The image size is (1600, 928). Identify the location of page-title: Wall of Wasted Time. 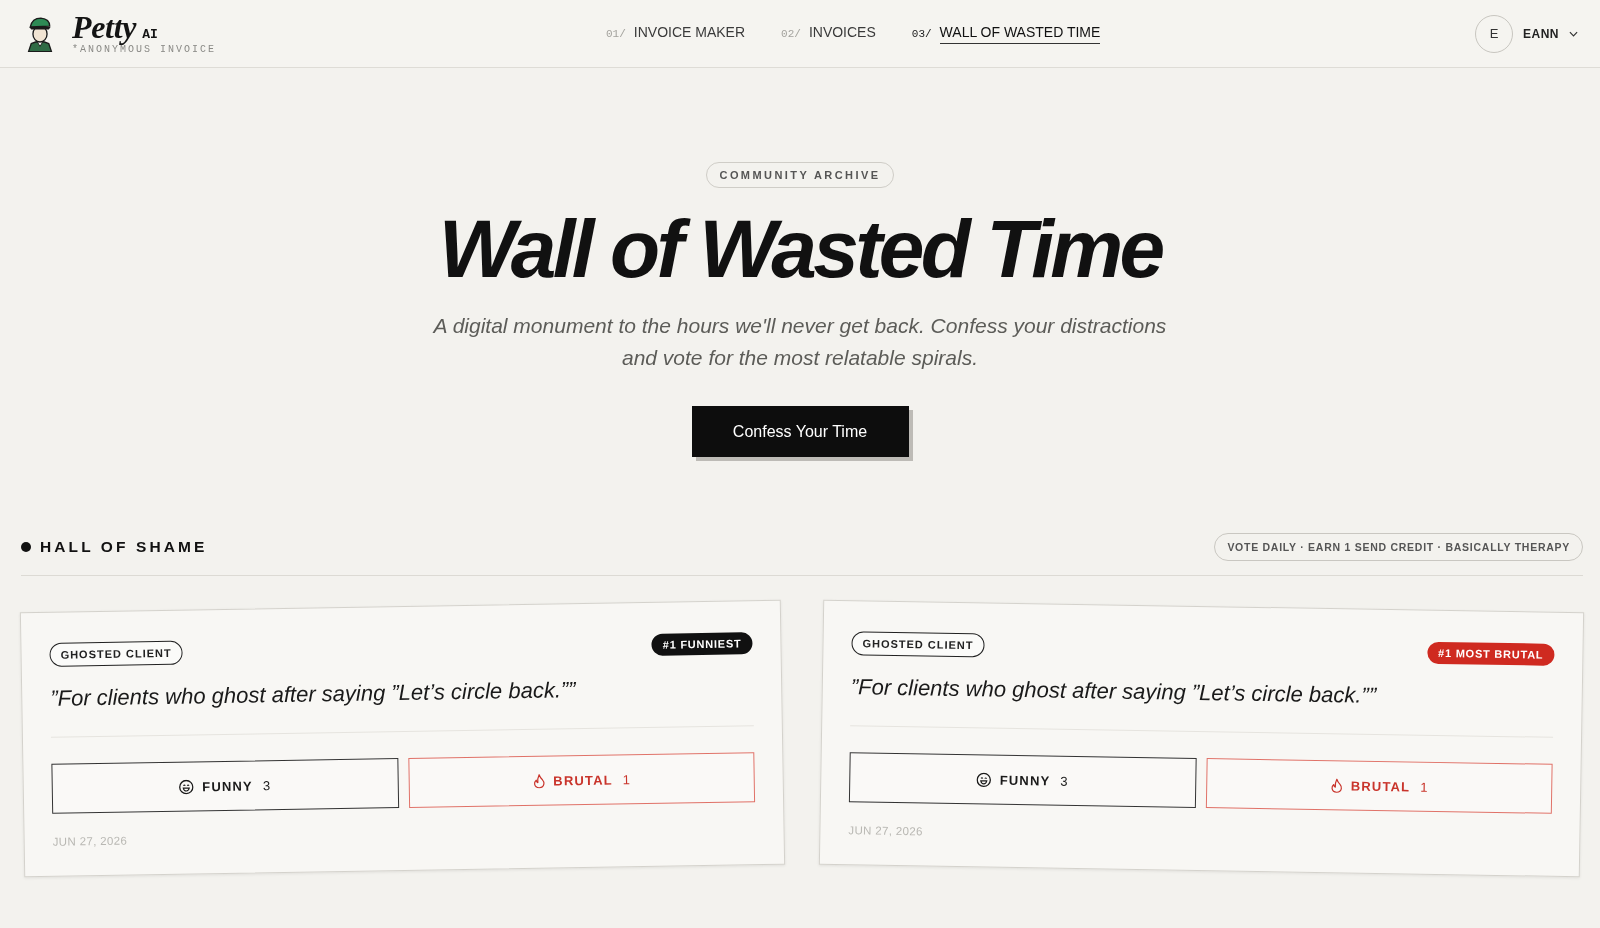
(800, 249).